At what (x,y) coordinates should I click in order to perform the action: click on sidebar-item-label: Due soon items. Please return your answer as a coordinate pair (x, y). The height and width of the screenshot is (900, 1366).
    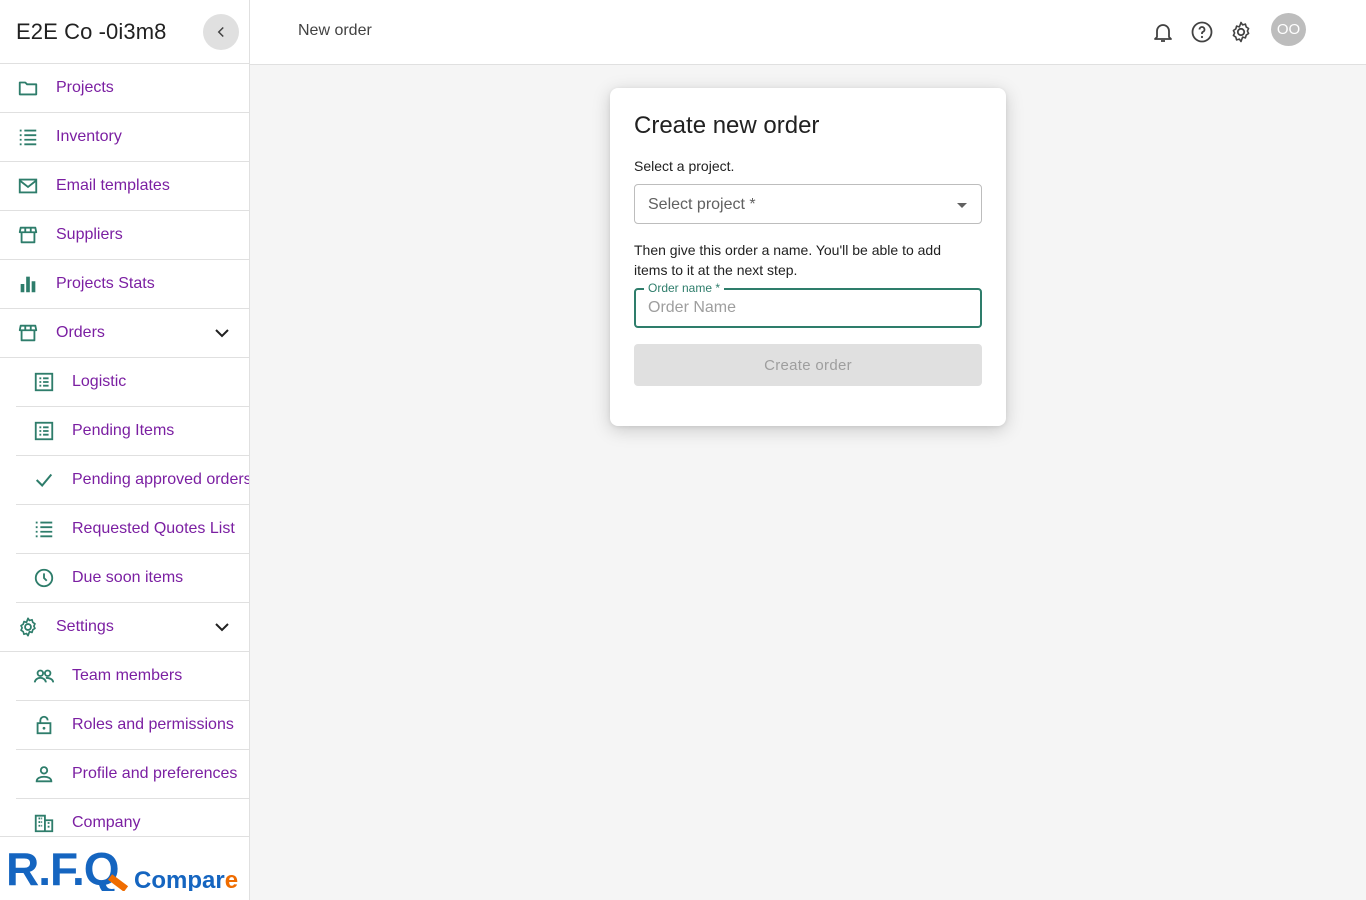
    Looking at the image, I should click on (128, 577).